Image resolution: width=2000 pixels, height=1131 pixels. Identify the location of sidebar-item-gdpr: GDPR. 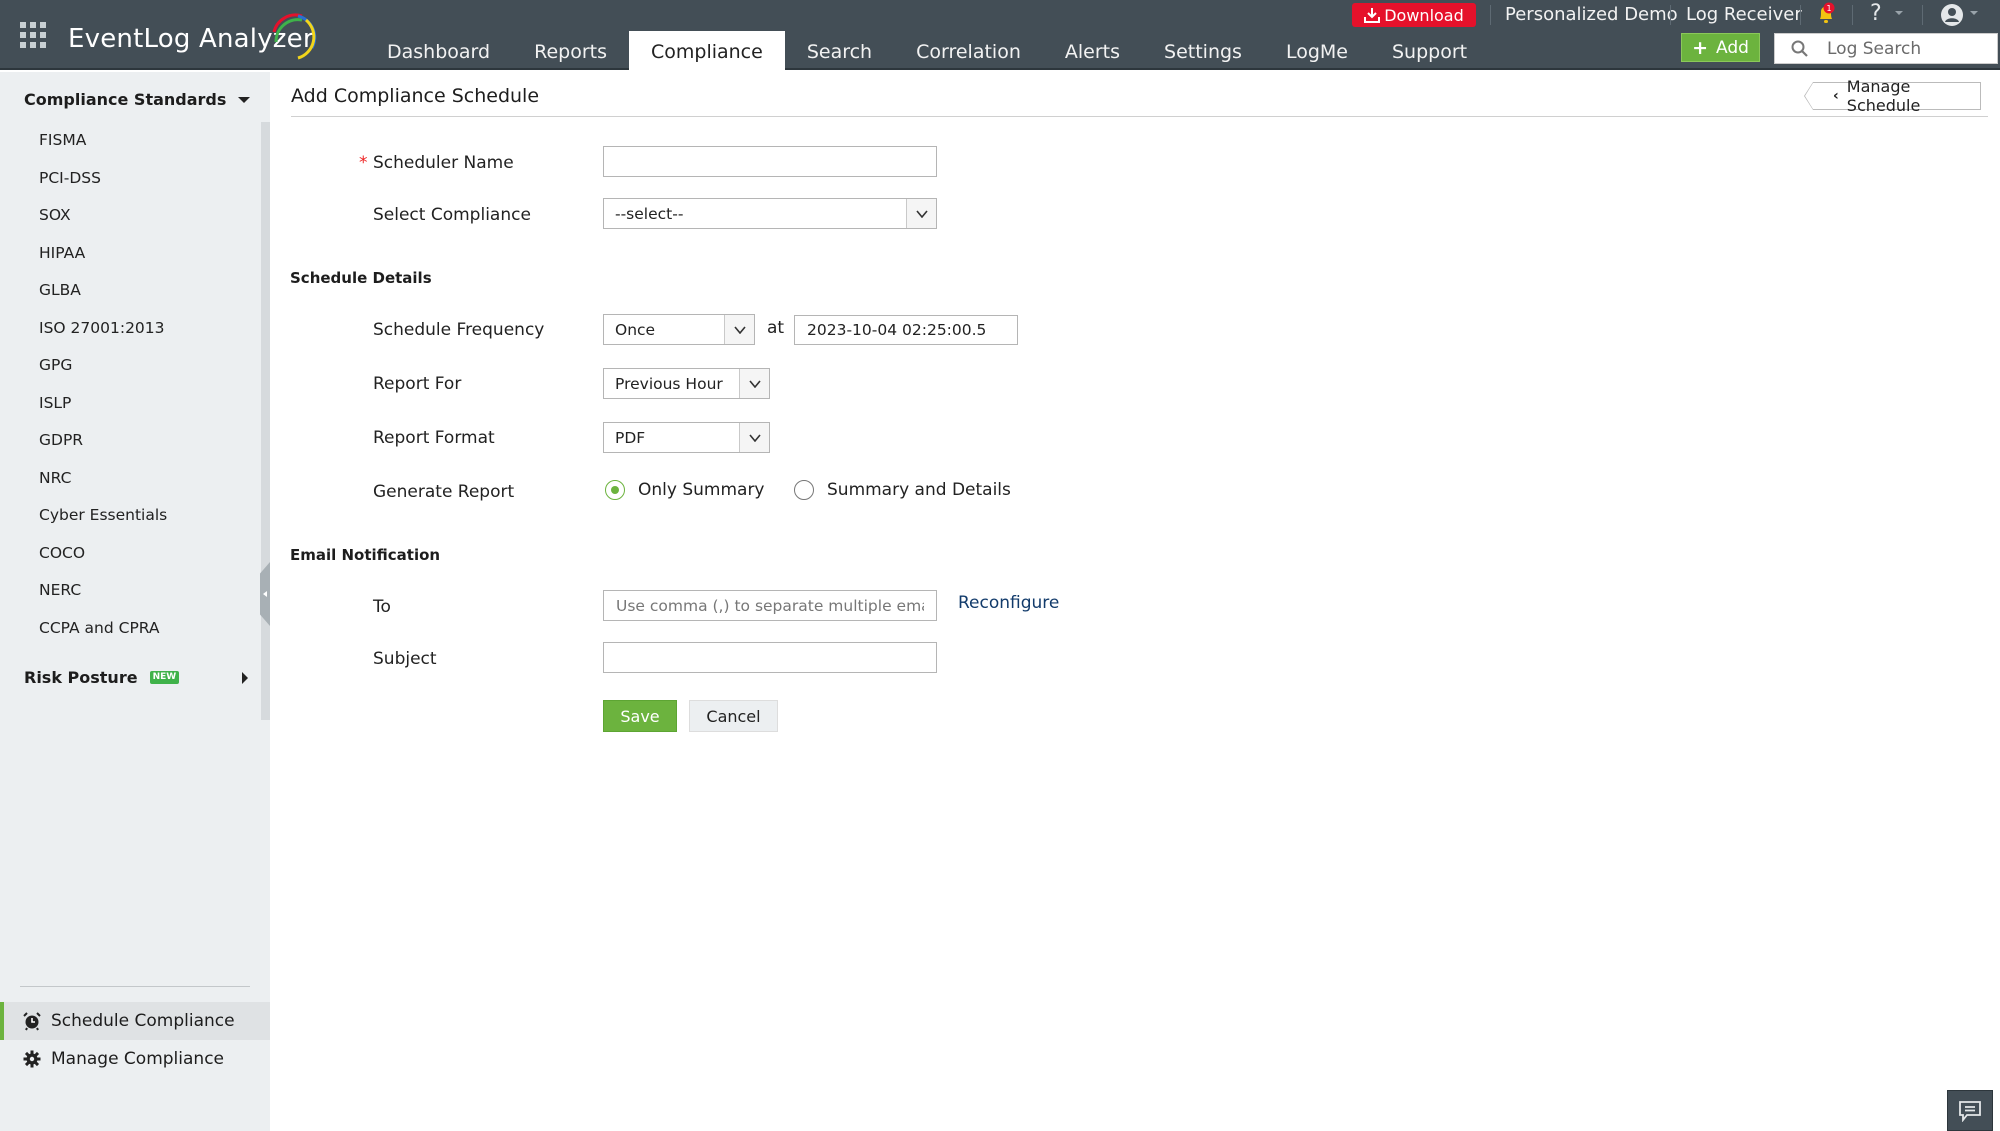
(130, 441).